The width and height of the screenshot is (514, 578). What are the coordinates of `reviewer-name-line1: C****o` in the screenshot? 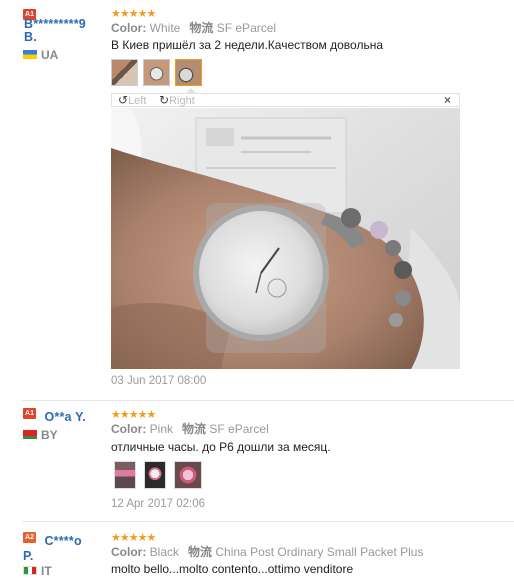 It's located at (62, 541).